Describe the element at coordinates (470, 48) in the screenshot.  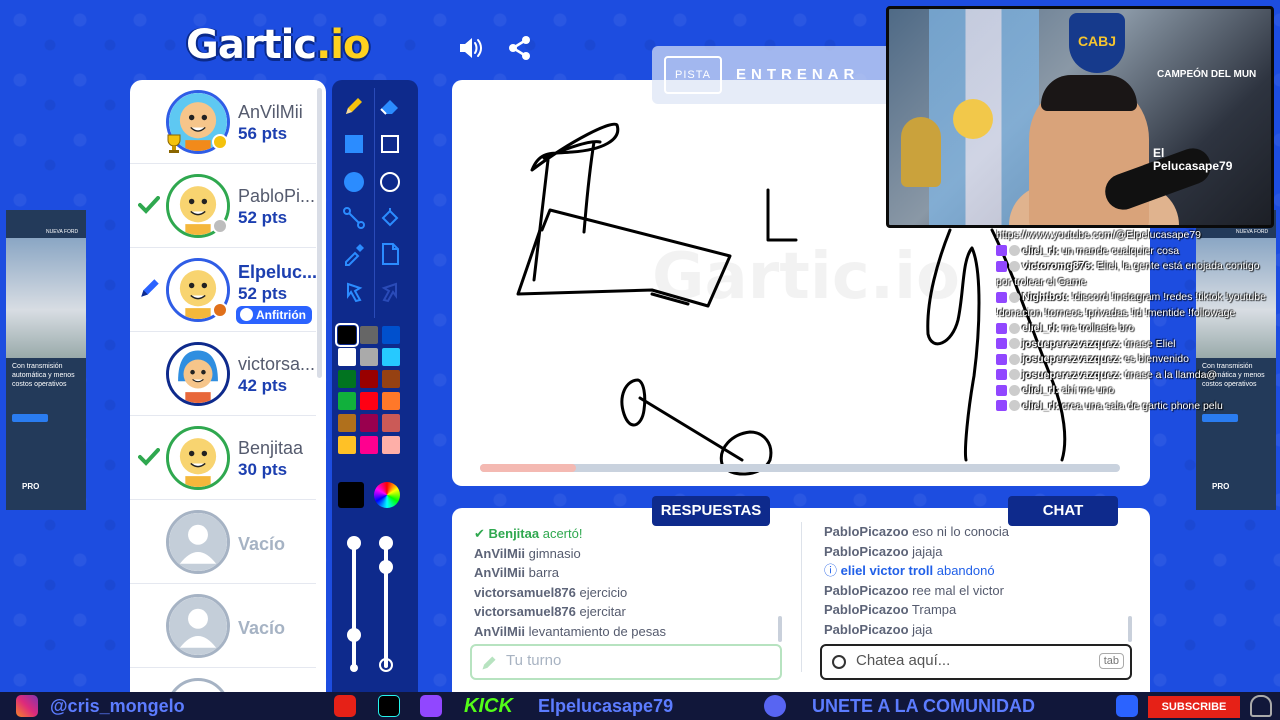
I see `sound-icon` at that location.